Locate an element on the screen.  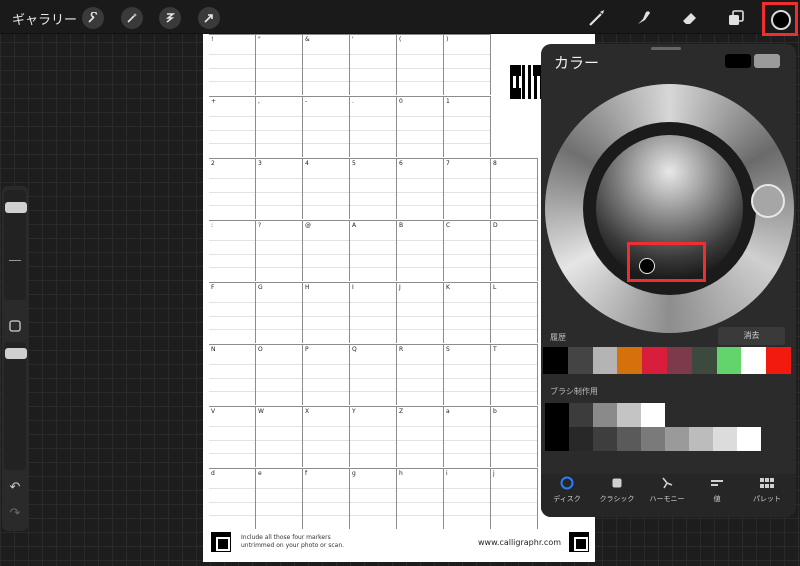
history-swatches is located at coordinates (667, 360).